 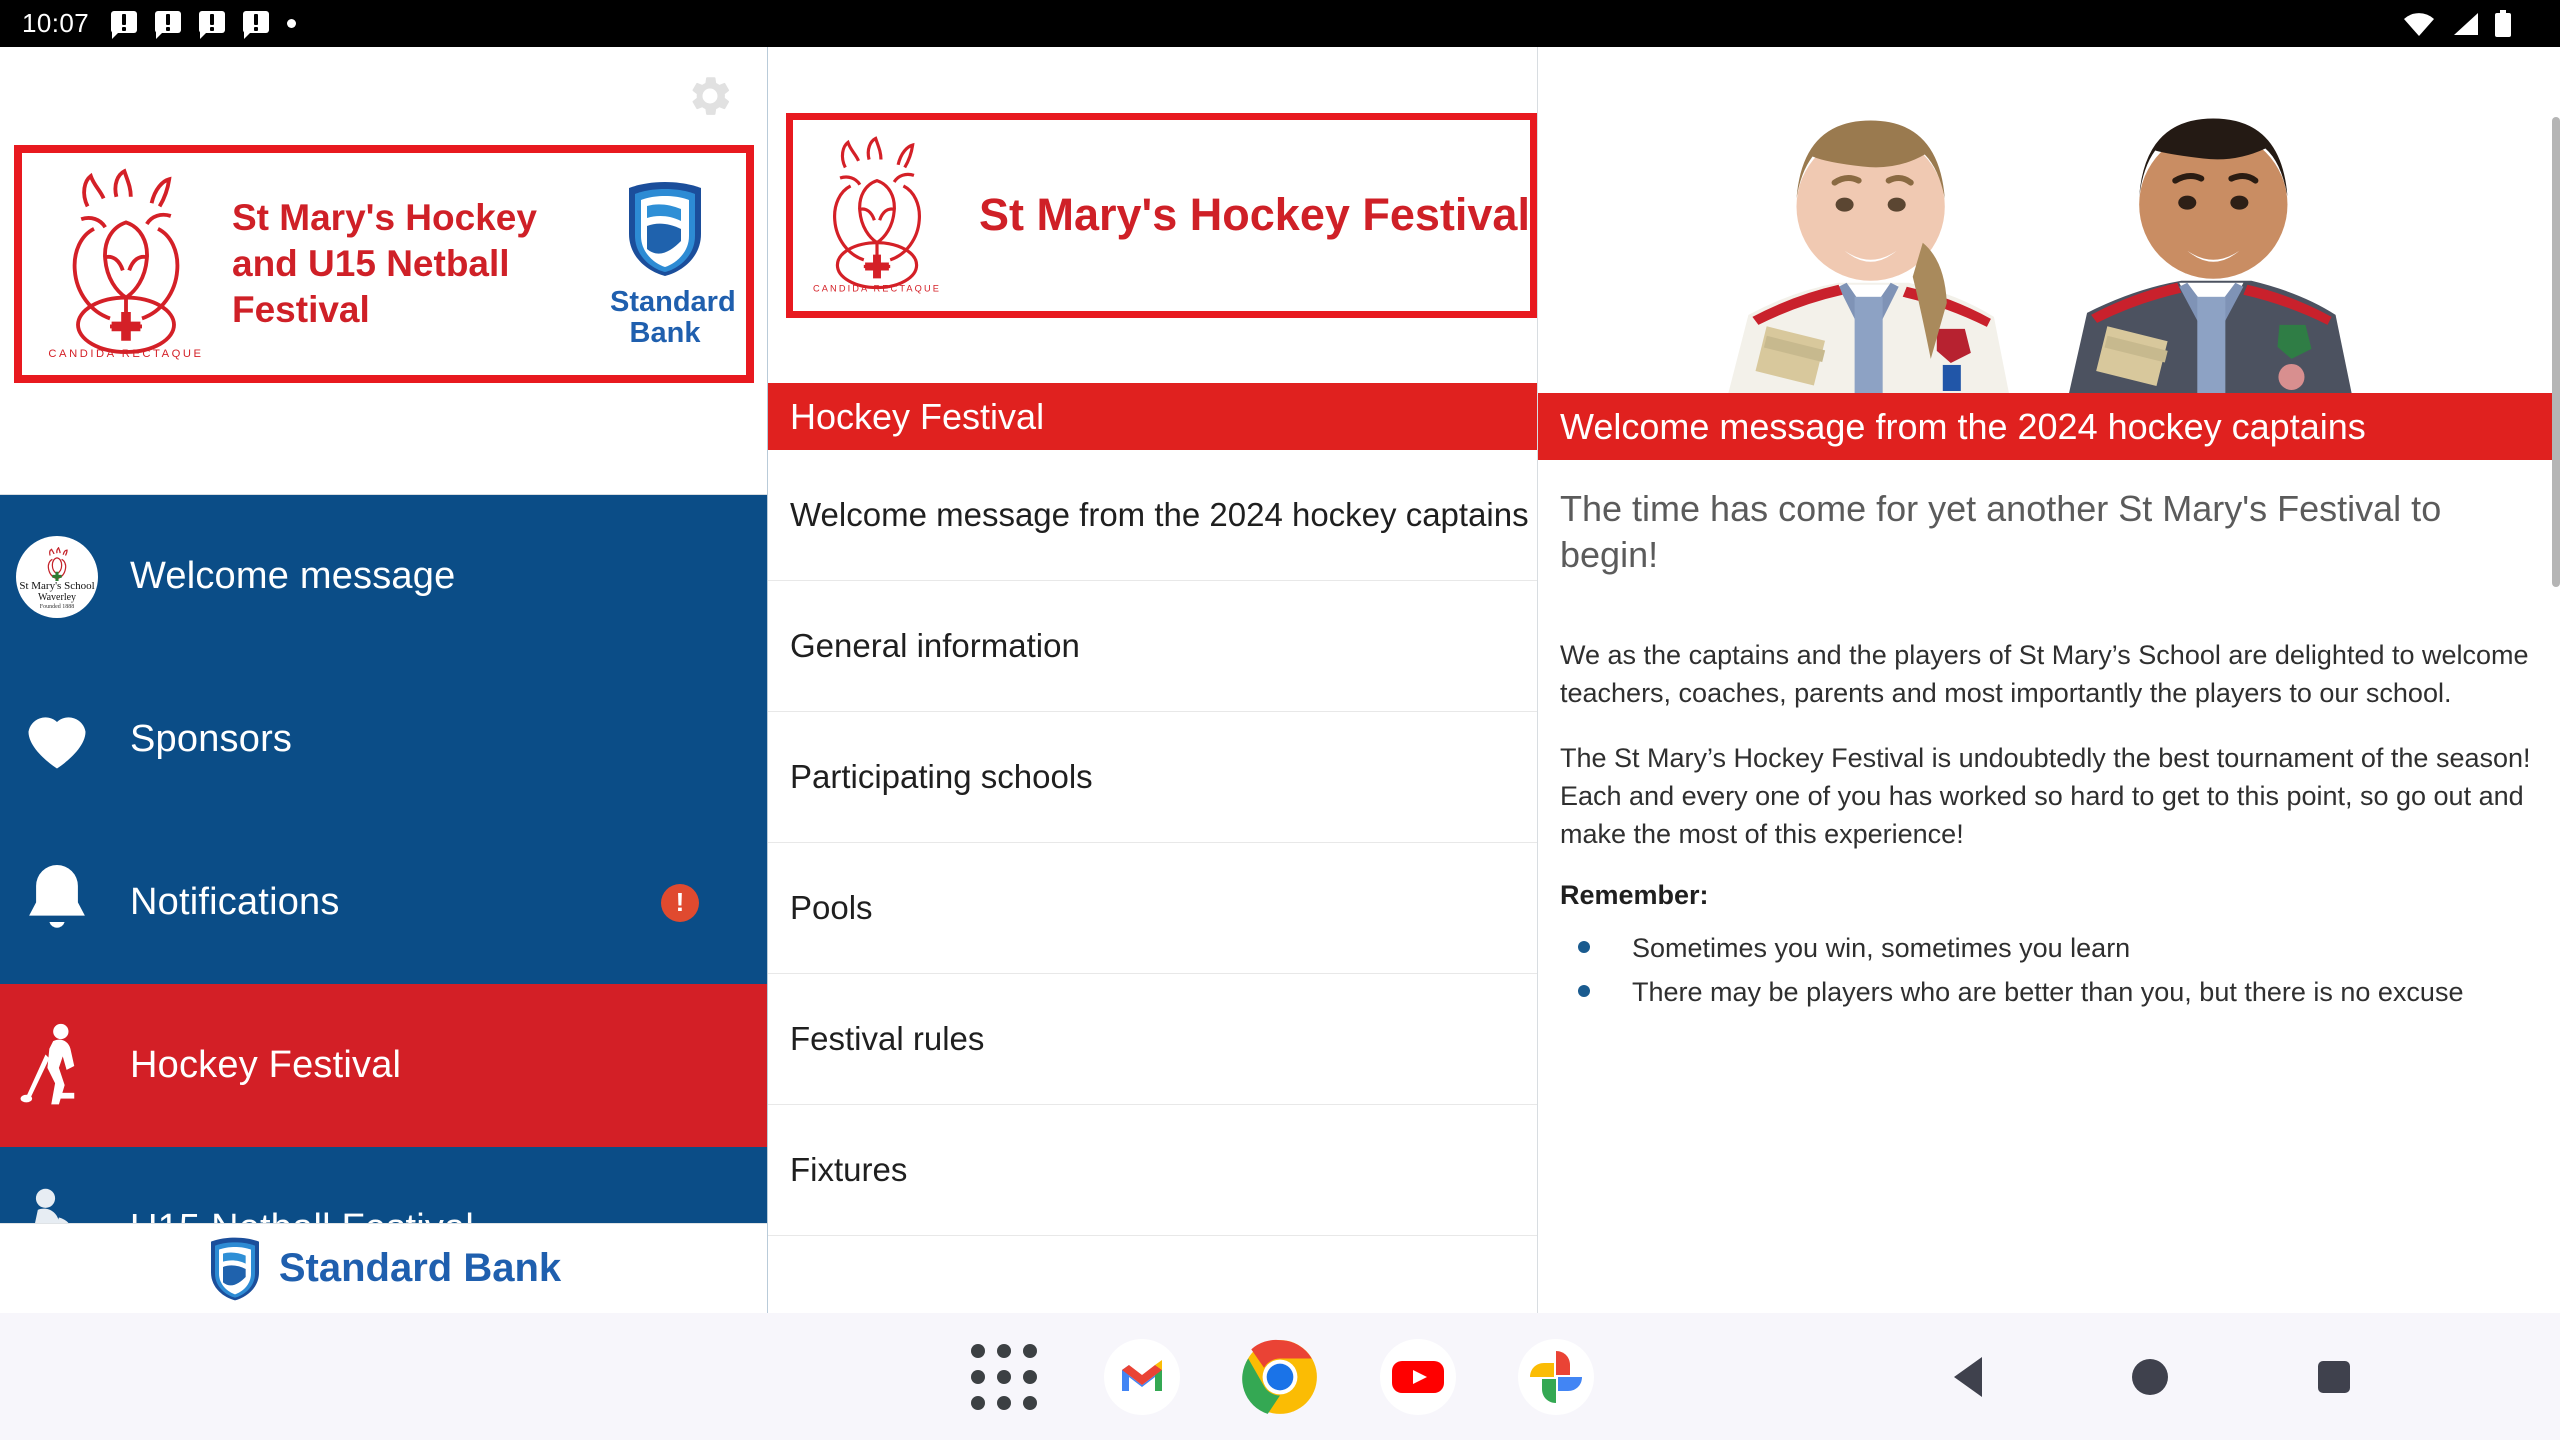 I want to click on sidebar-item-label: Hockey Festival, so click(x=266, y=1065).